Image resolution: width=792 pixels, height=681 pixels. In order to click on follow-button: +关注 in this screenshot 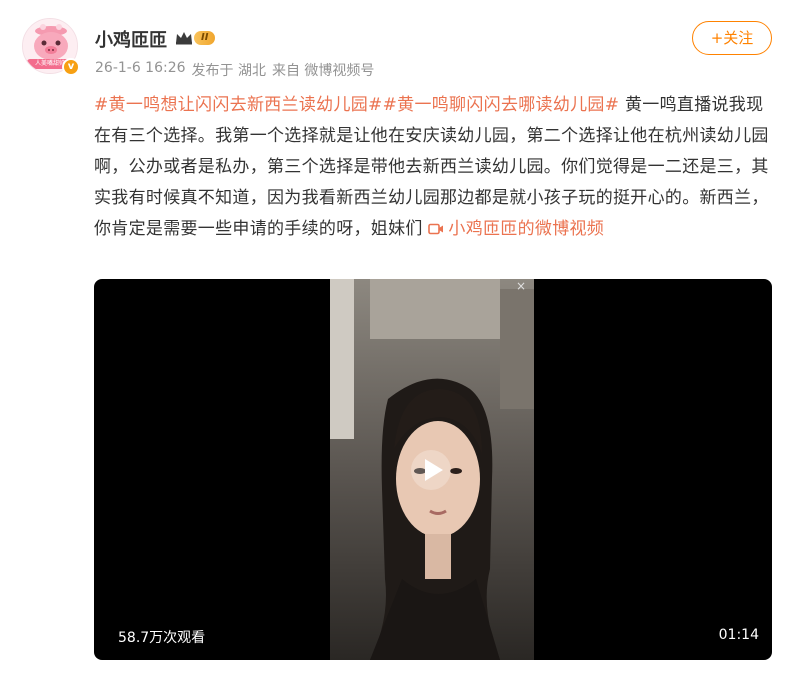, I will do `click(732, 38)`.